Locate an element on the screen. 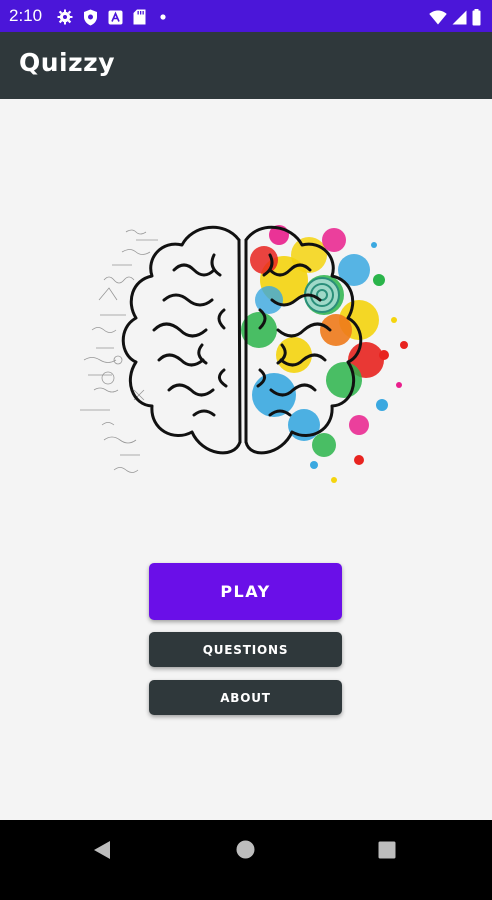 The image size is (492, 900). questions-button: QUESTIONS is located at coordinates (245, 649).